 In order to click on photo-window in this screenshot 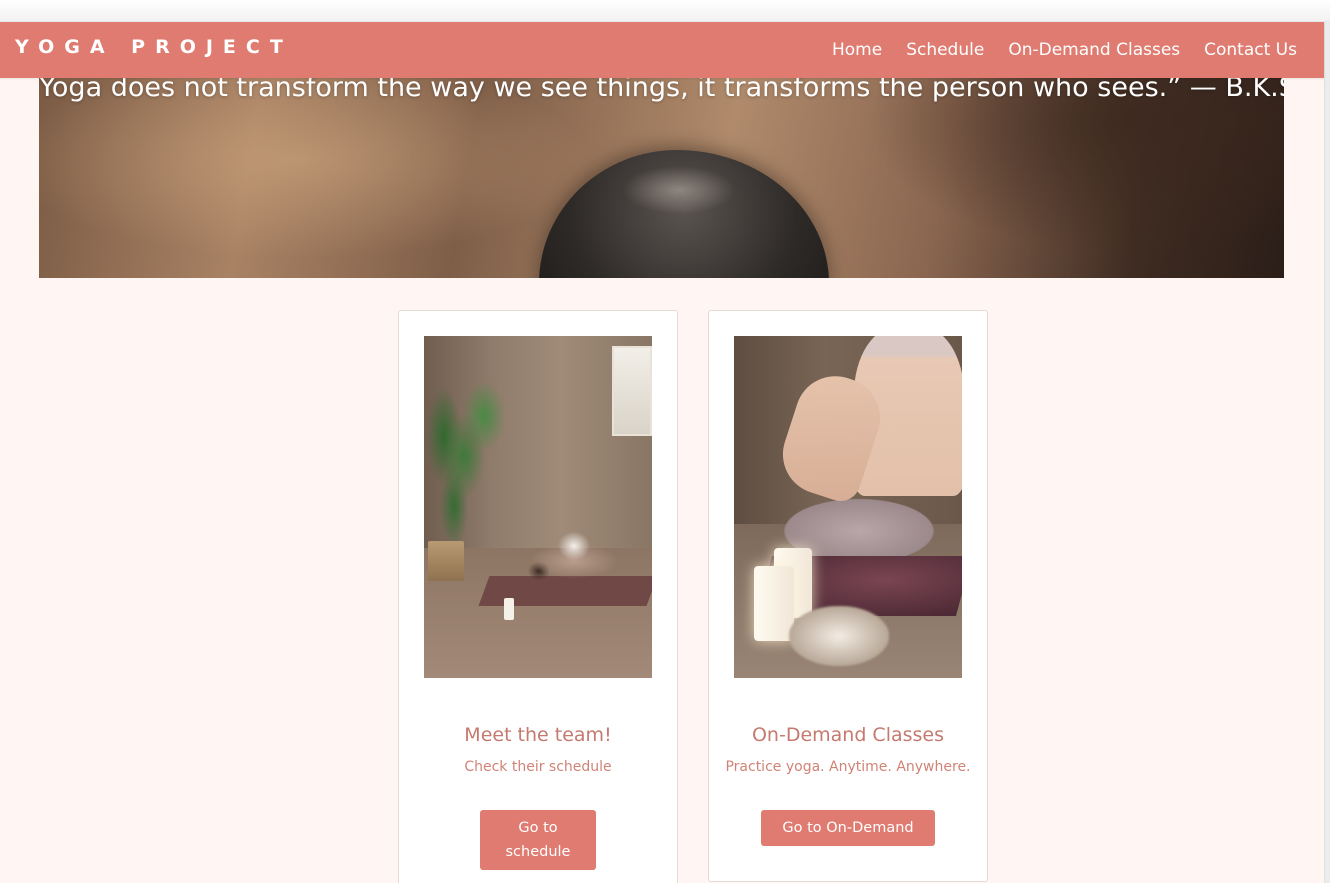, I will do `click(632, 391)`.